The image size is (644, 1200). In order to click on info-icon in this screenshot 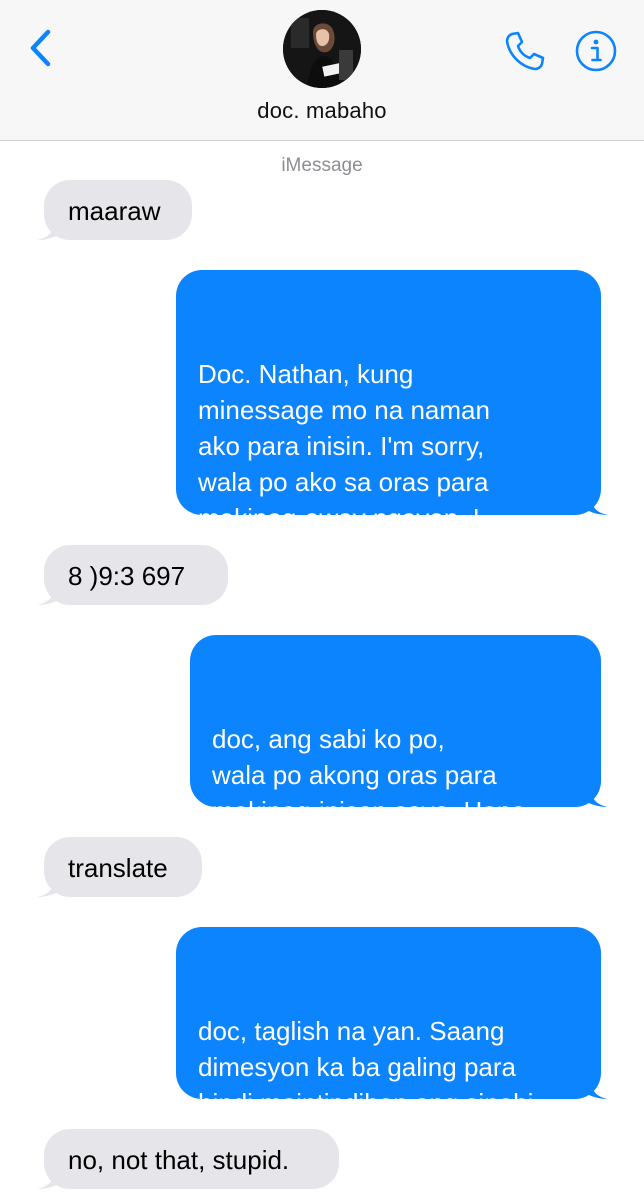, I will do `click(596, 51)`.